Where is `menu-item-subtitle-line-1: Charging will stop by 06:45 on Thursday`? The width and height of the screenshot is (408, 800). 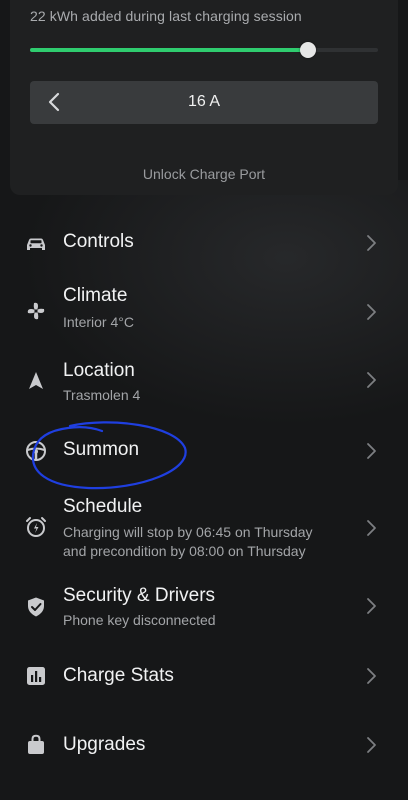
menu-item-subtitle-line-1: Charging will stop by 06:45 on Thursday is located at coordinates (188, 532).